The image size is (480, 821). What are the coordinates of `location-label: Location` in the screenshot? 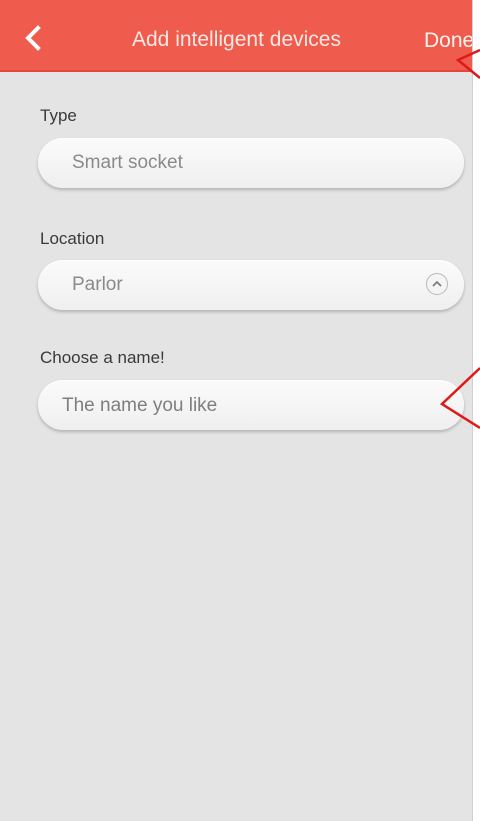 It's located at (72, 238).